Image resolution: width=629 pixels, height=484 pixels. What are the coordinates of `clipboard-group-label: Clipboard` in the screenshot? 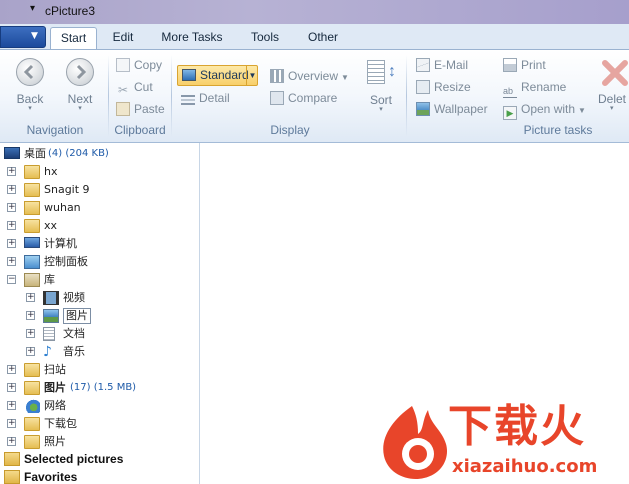 It's located at (140, 130).